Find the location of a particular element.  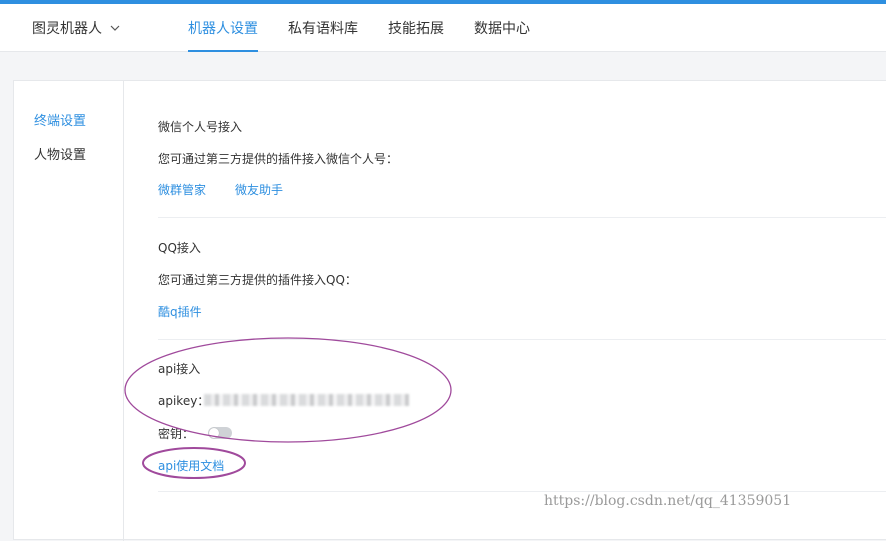

top-navbar: 图灵机器人 机器人设置 私有语料库 技能拓展 数据中心 is located at coordinates (443, 28).